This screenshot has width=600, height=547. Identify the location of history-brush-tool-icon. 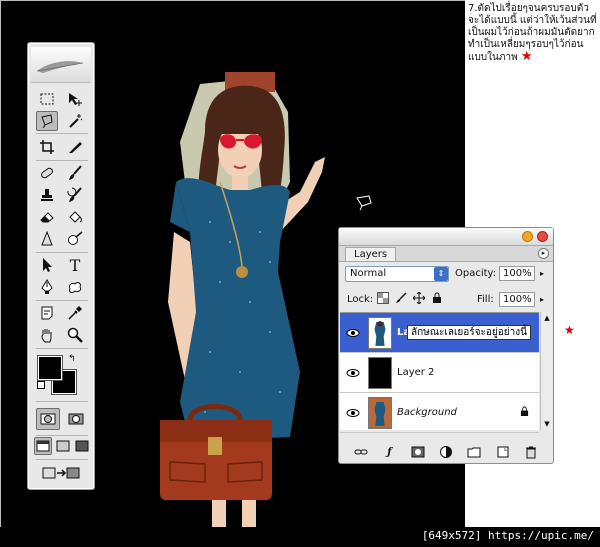
(75, 195).